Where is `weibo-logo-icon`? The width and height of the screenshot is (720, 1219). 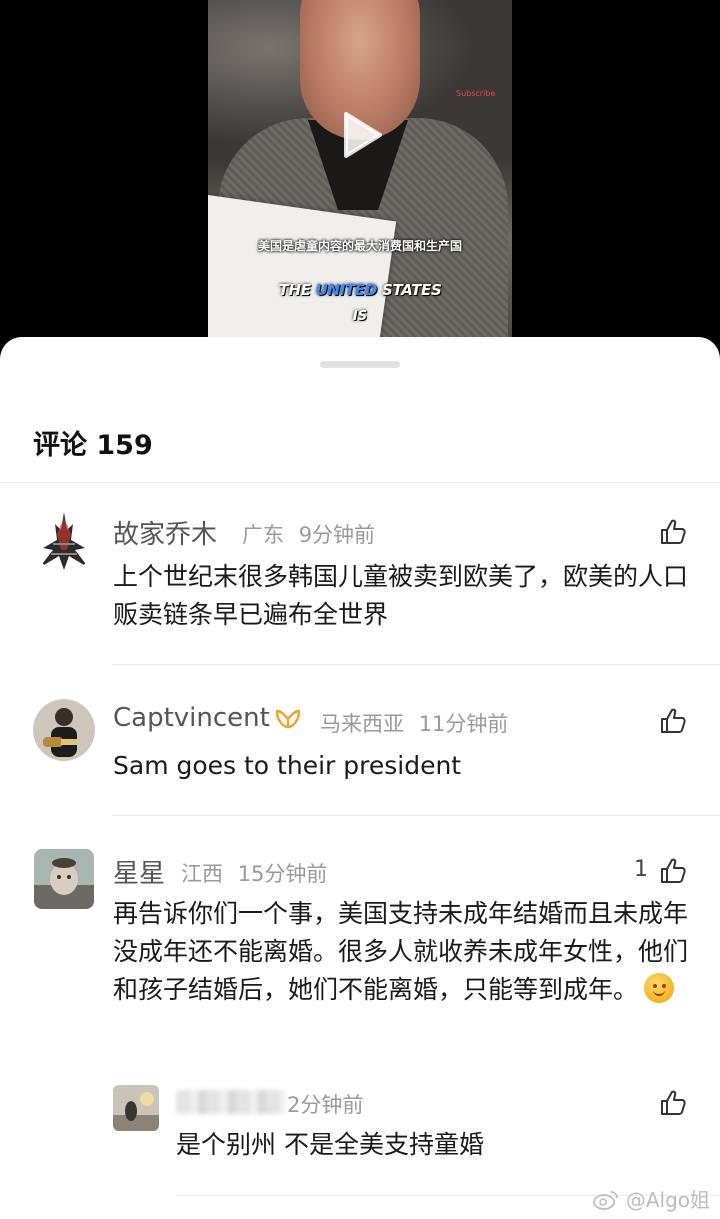
weibo-logo-icon is located at coordinates (606, 1200).